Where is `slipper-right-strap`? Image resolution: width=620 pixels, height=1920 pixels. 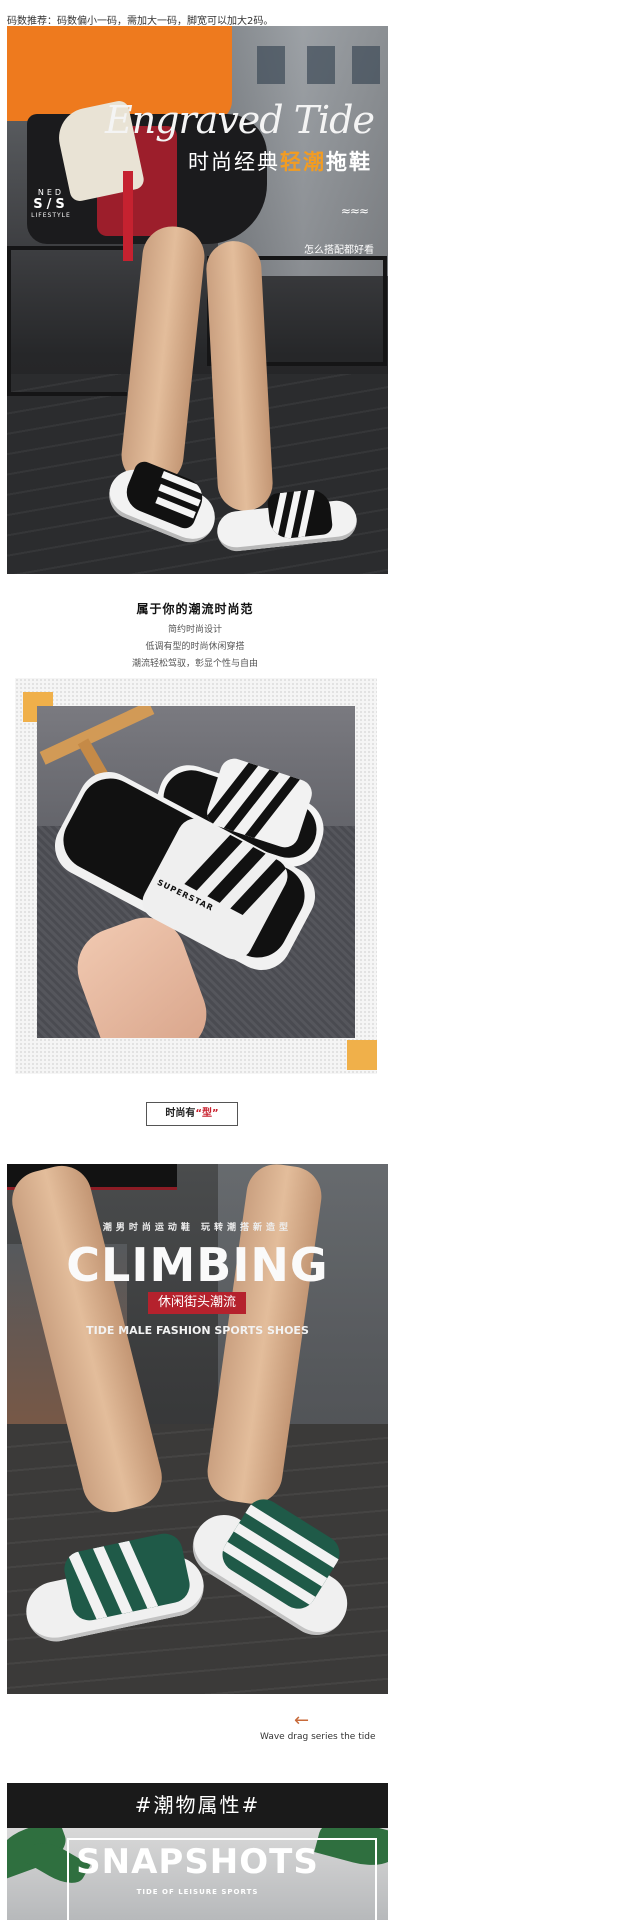 slipper-right-strap is located at coordinates (300, 514).